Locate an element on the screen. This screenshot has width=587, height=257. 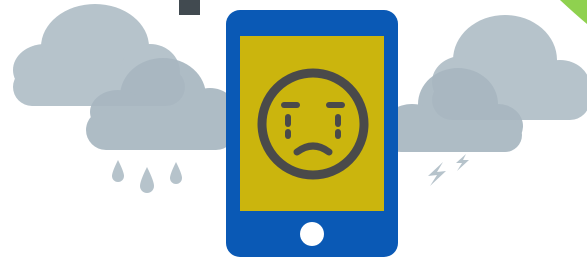
dark-block-top is located at coordinates (189, 7).